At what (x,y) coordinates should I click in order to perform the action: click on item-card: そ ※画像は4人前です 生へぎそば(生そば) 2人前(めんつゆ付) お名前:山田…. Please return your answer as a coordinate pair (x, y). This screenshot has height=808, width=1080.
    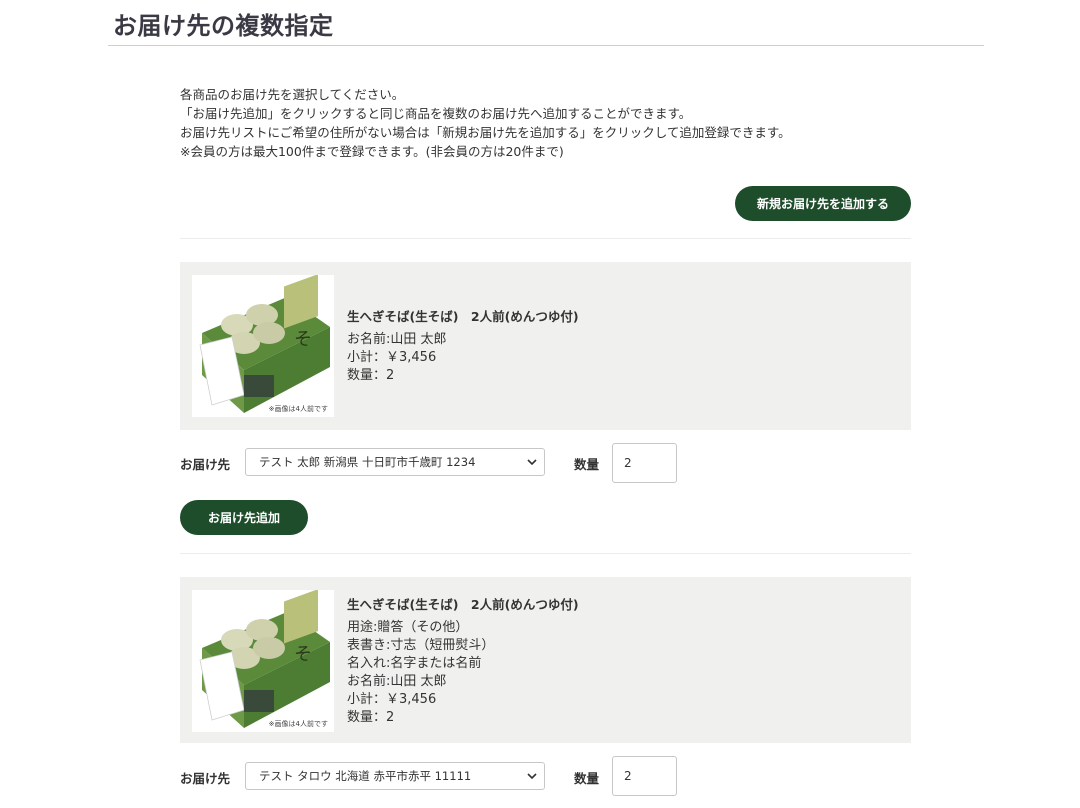
    Looking at the image, I should click on (545, 346).